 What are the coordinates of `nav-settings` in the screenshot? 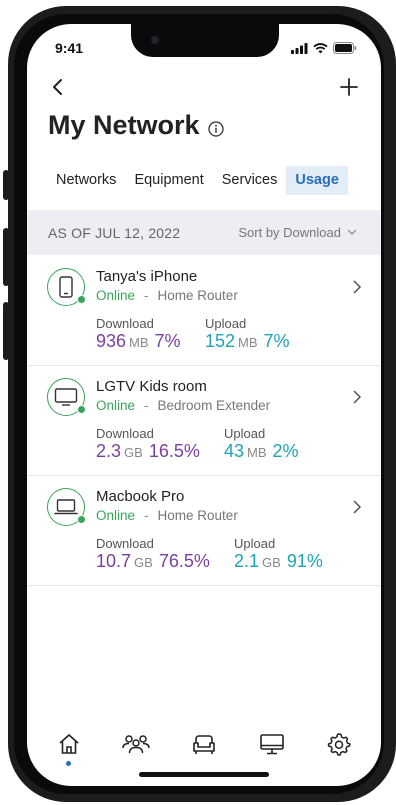 It's located at (339, 744).